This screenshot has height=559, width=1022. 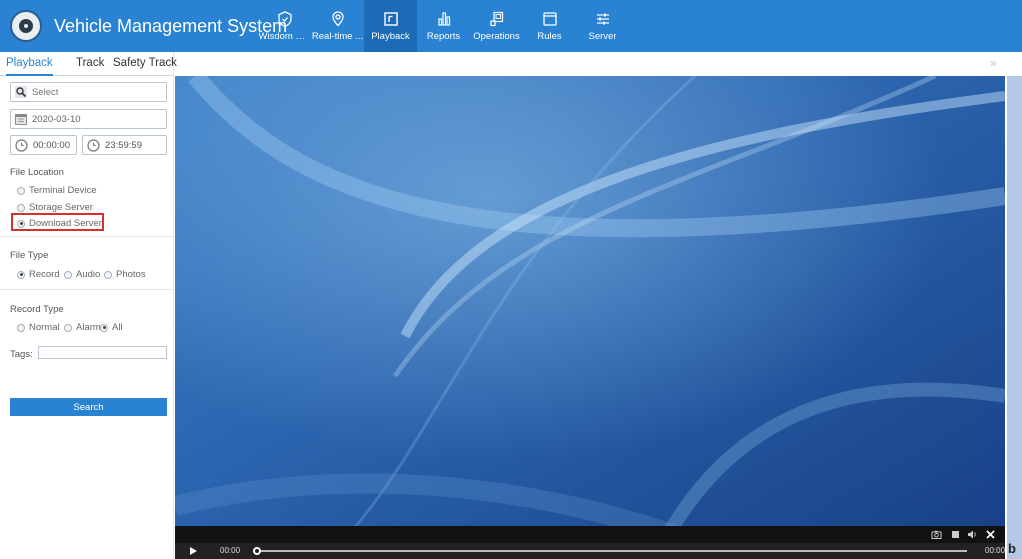 I want to click on end-time-field: 23:59:59, so click(x=124, y=145).